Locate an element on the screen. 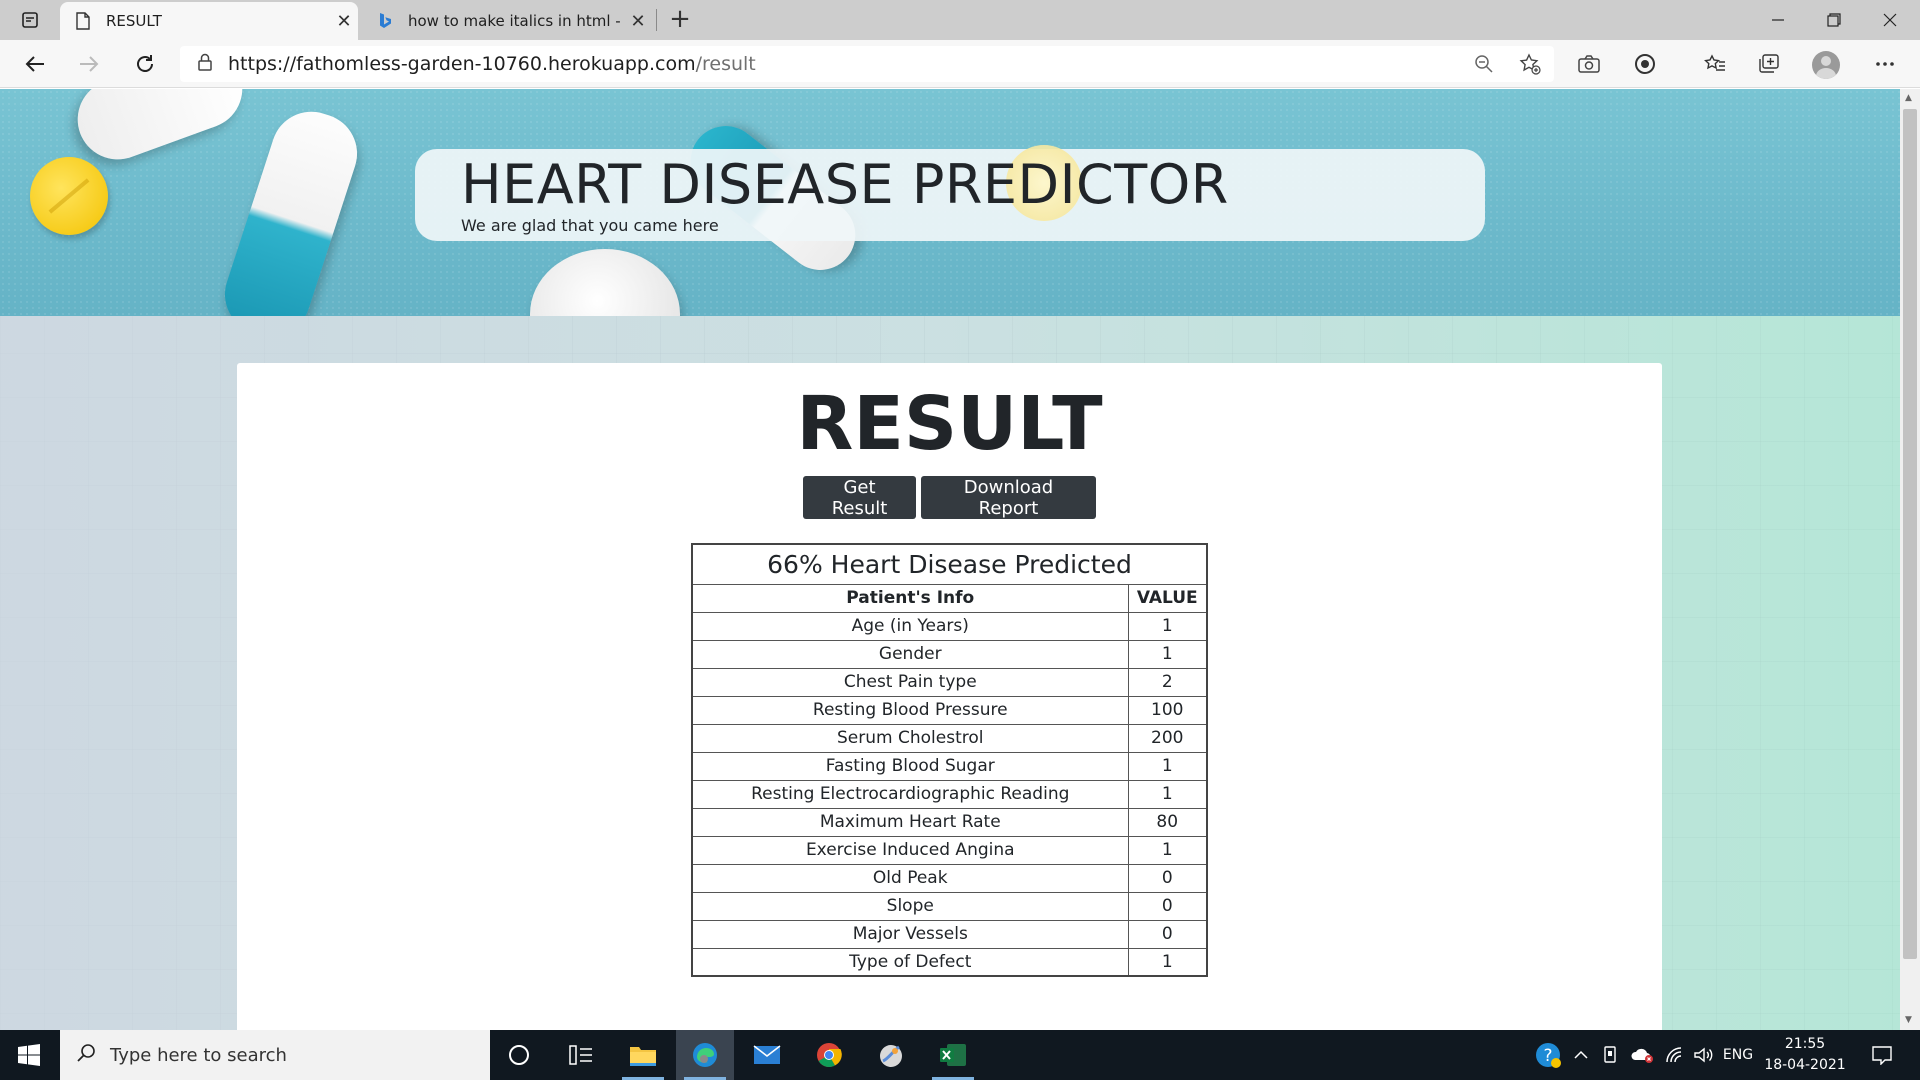 Image resolution: width=1920 pixels, height=1080 pixels. scroll-down-icon: ▼ is located at coordinates (1908, 1020).